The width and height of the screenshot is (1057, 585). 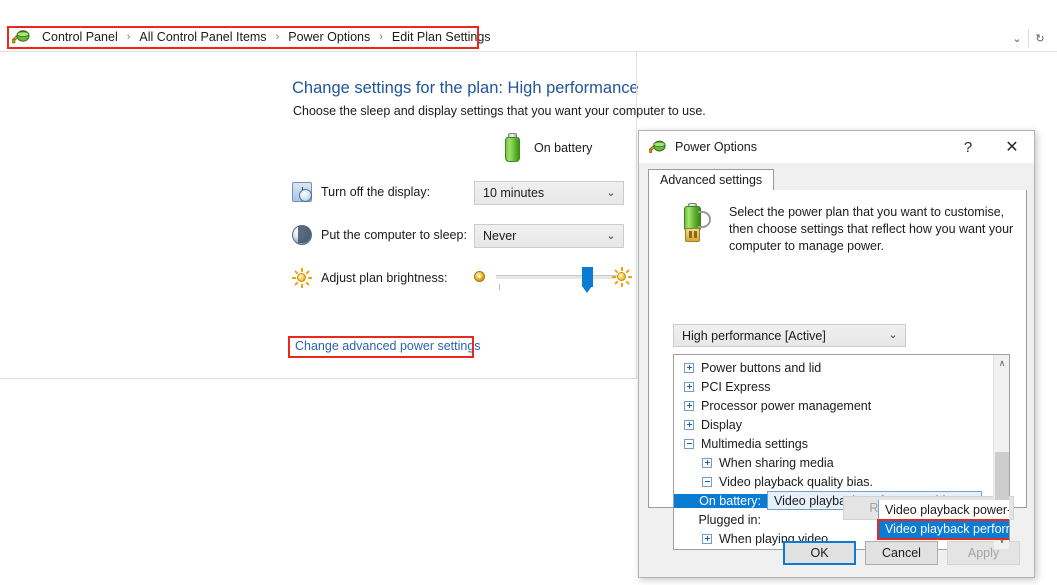 What do you see at coordinates (318, 378) in the screenshot?
I see `content-divider` at bounding box center [318, 378].